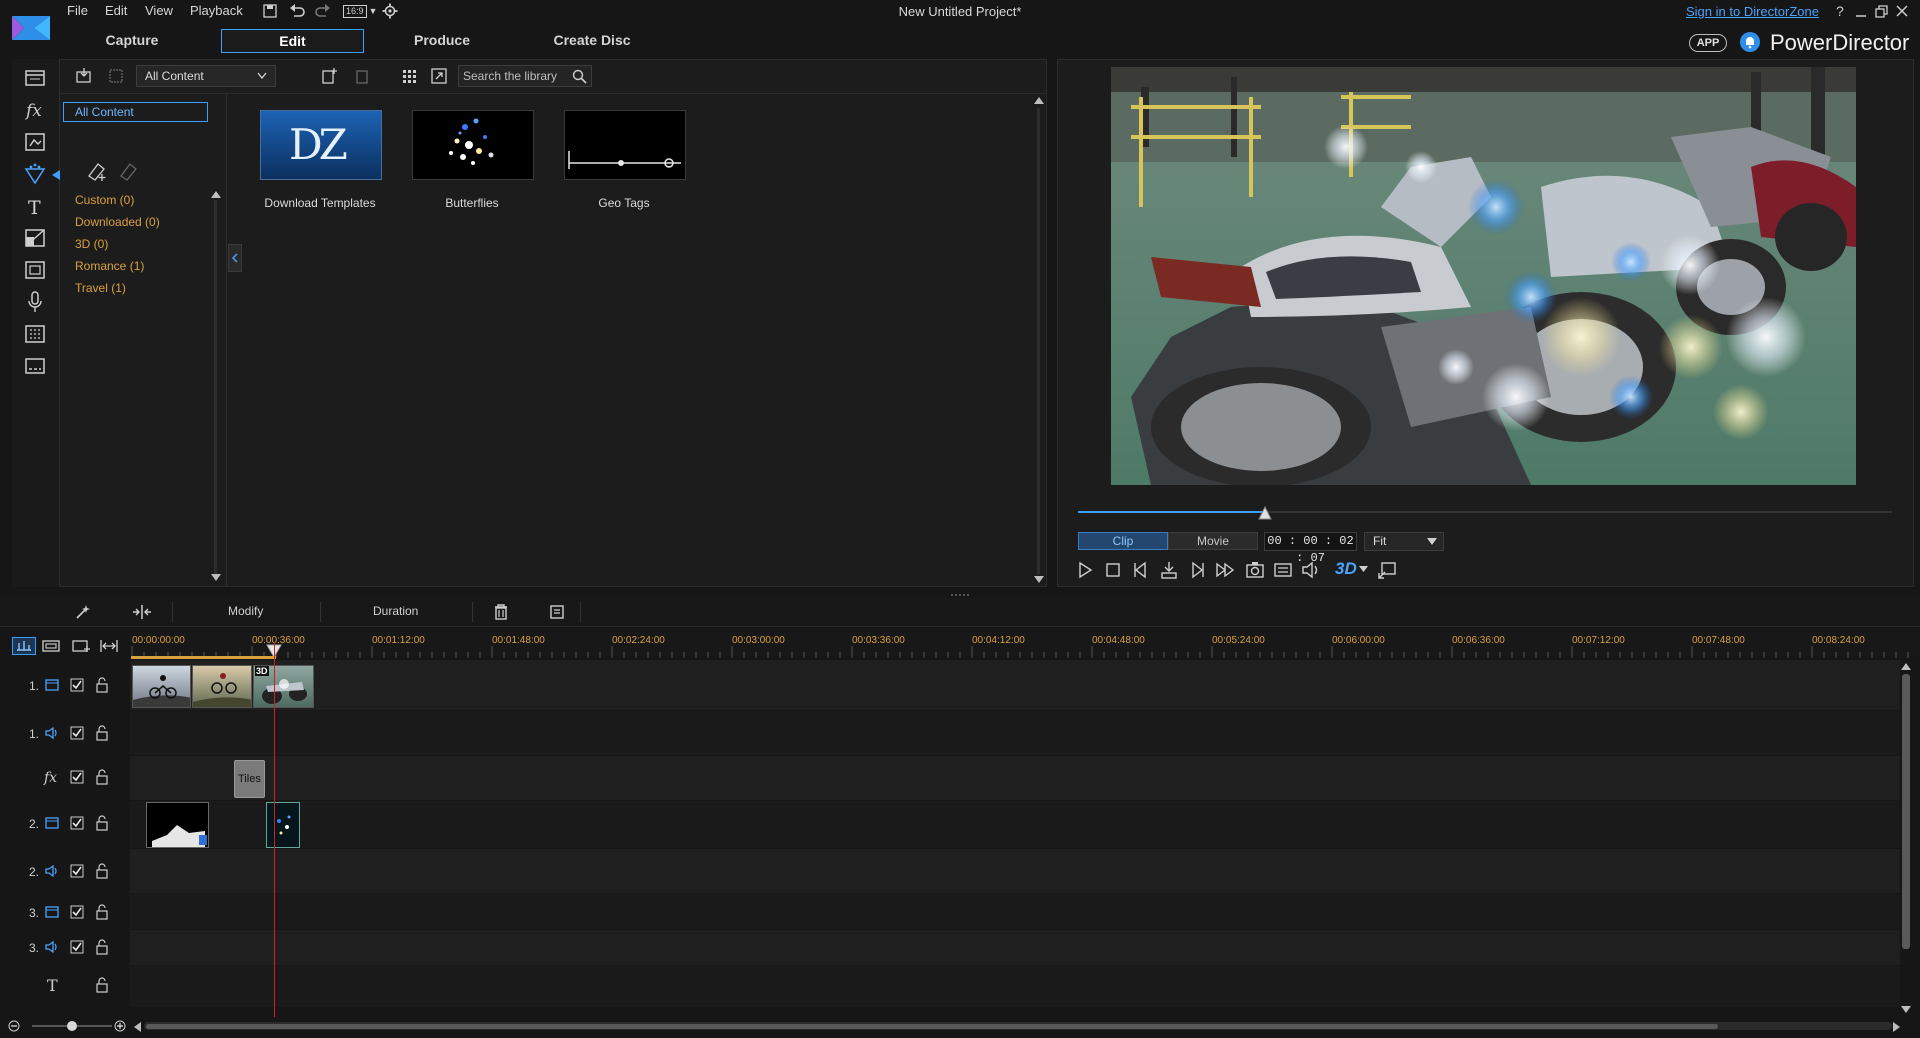 This screenshot has width=1920, height=1038. Describe the element at coordinates (83, 612) in the screenshot. I see `magic-tools-icon` at that location.